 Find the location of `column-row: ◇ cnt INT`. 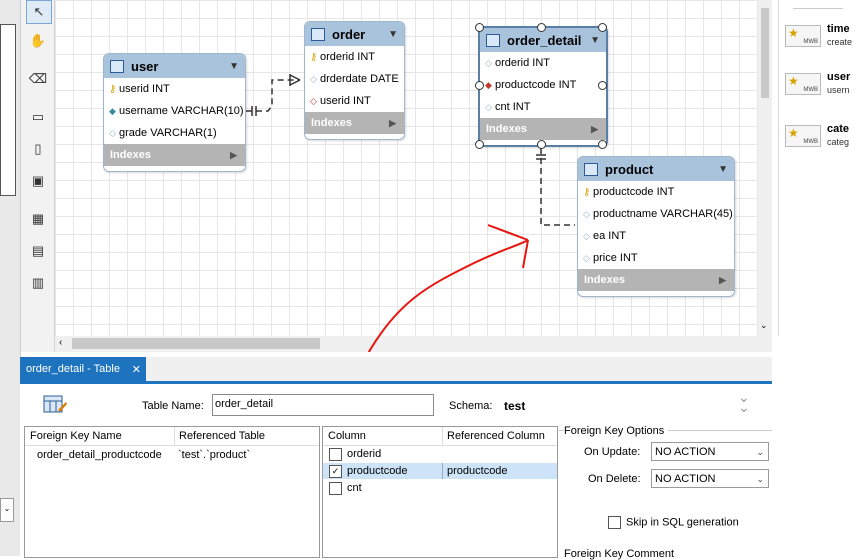

column-row: ◇ cnt INT is located at coordinates (508, 107).